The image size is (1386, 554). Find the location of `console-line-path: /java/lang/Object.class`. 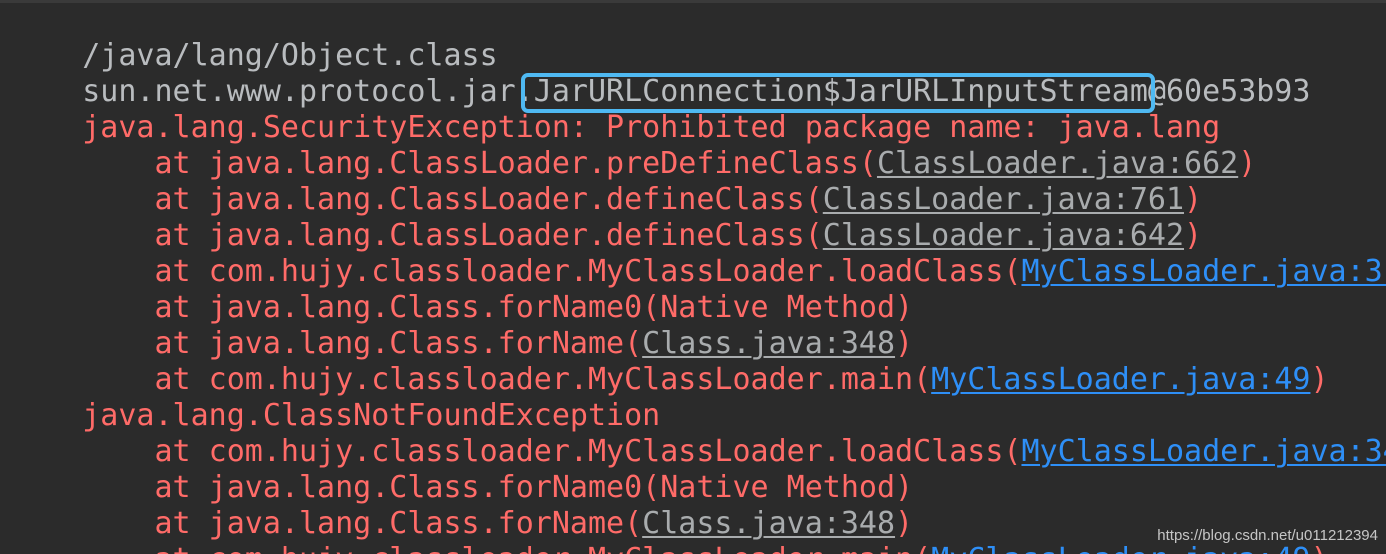

console-line-path: /java/lang/Object.class is located at coordinates (253, 37).